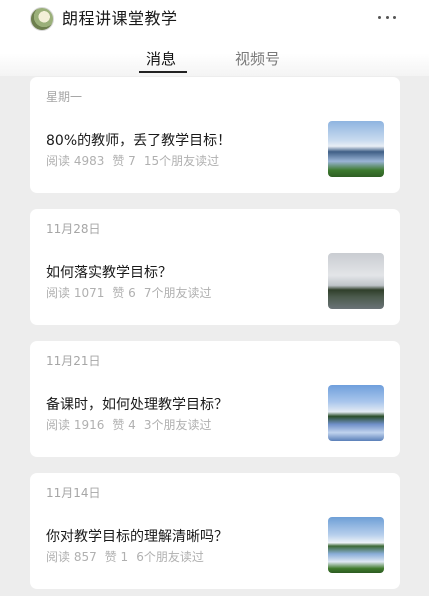 The width and height of the screenshot is (429, 596). Describe the element at coordinates (124, 293) in the screenshot. I see `like-count: 赞 6` at that location.